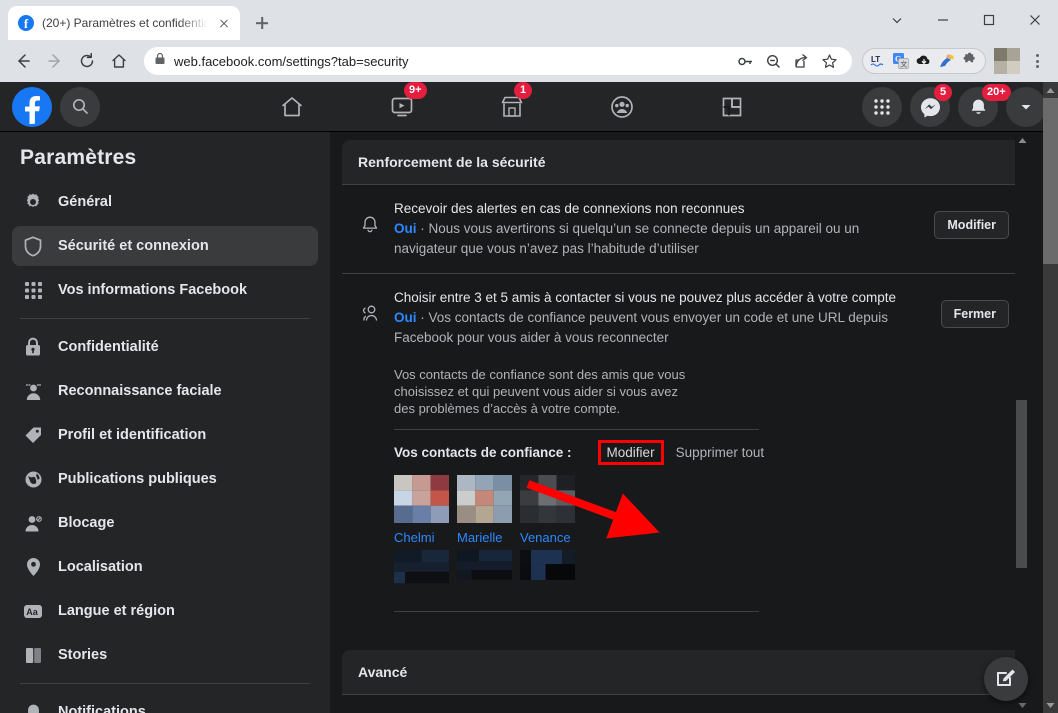 The height and width of the screenshot is (713, 1058). I want to click on kebab-menu-icon, so click(1037, 61).